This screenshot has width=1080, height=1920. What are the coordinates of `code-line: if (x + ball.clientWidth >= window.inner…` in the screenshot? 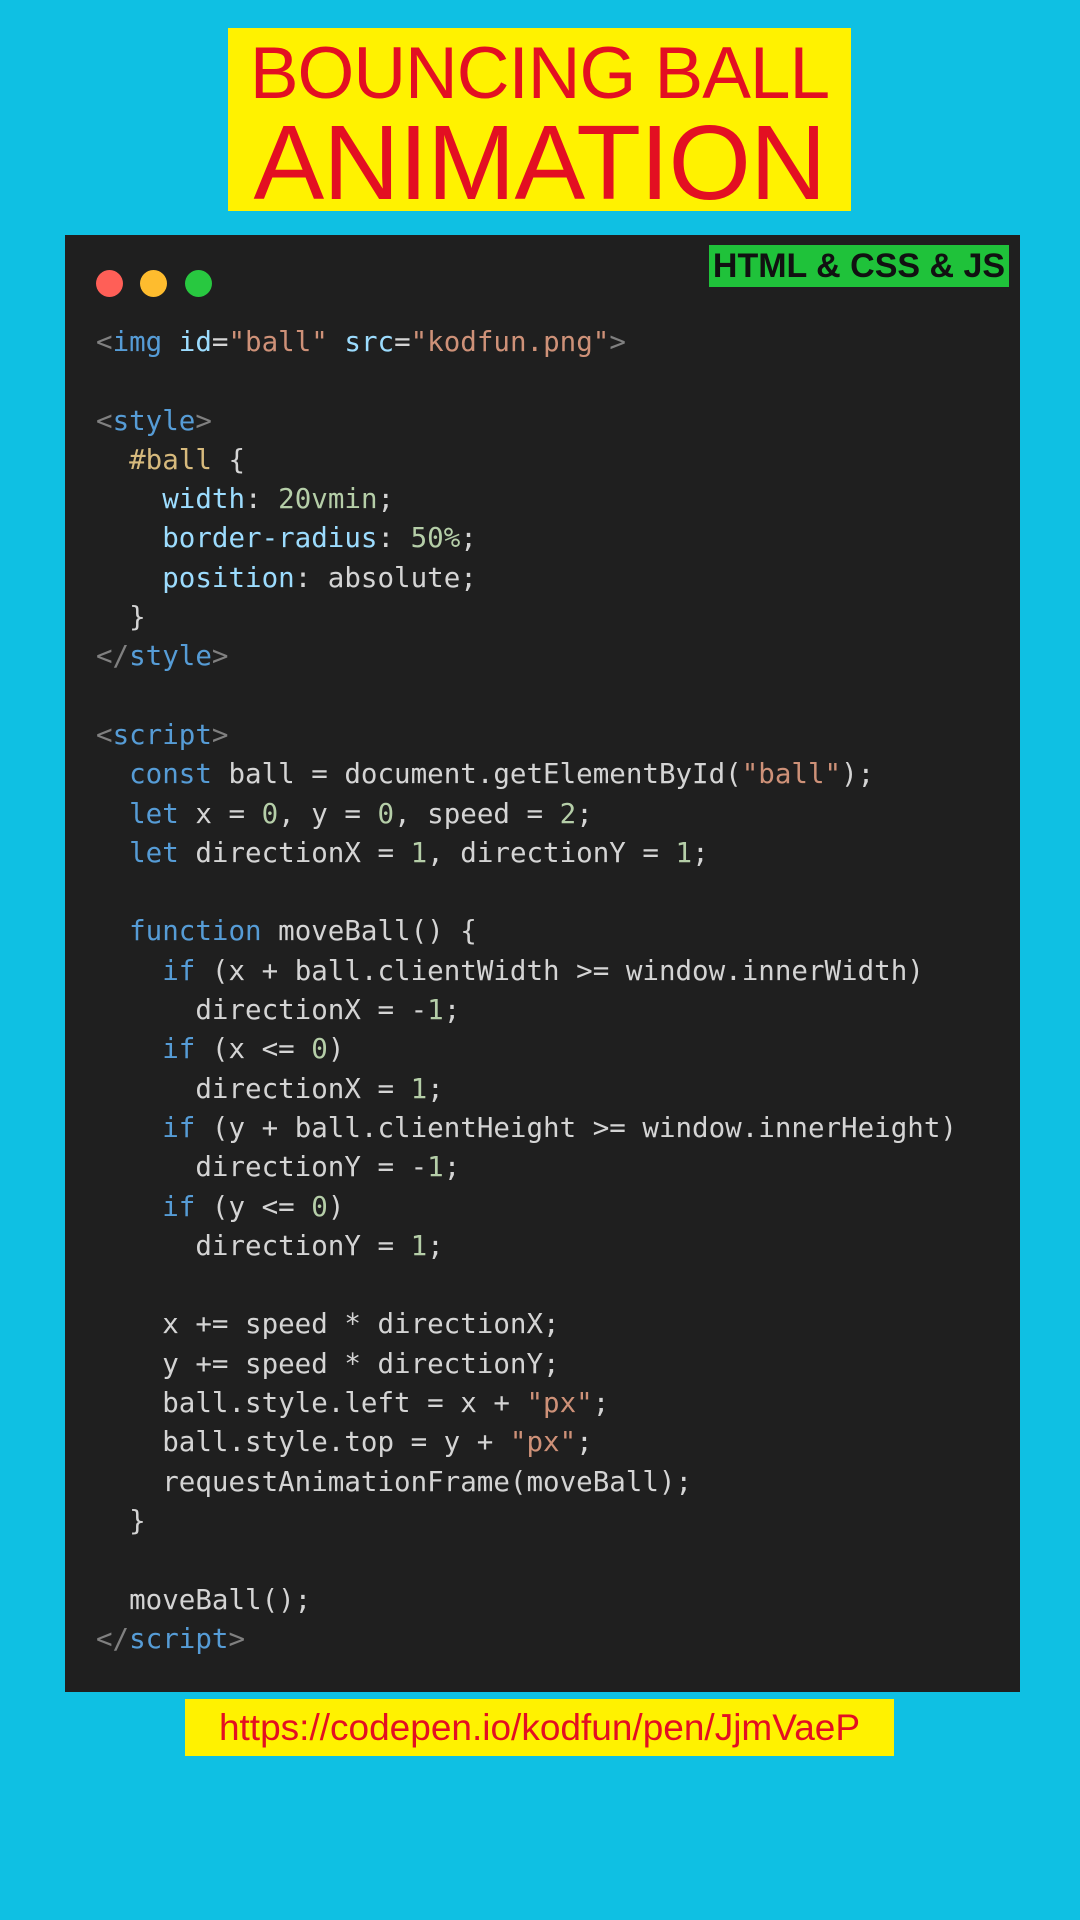 It's located at (526, 971).